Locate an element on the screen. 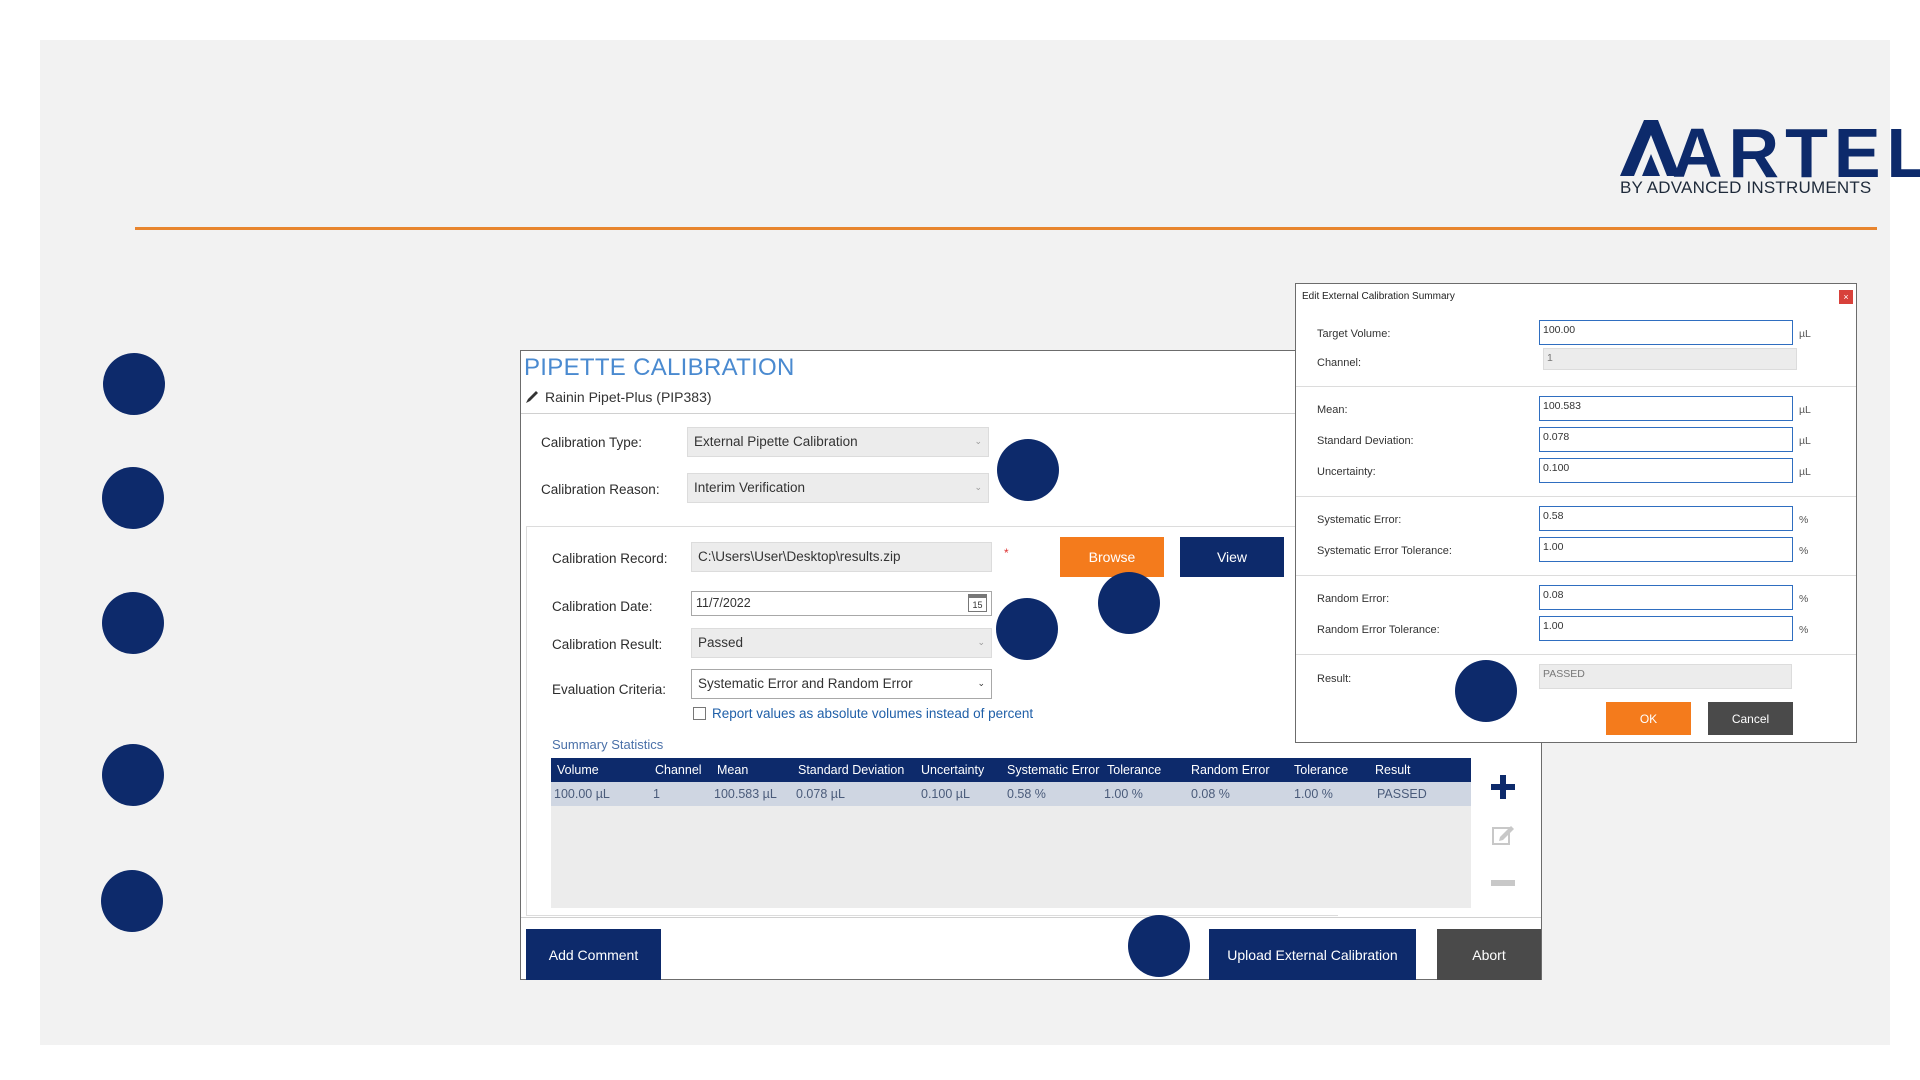 The image size is (1920, 1080). logo-tagline: BY ADVANCED INSTRUMENTS is located at coordinates (1746, 187).